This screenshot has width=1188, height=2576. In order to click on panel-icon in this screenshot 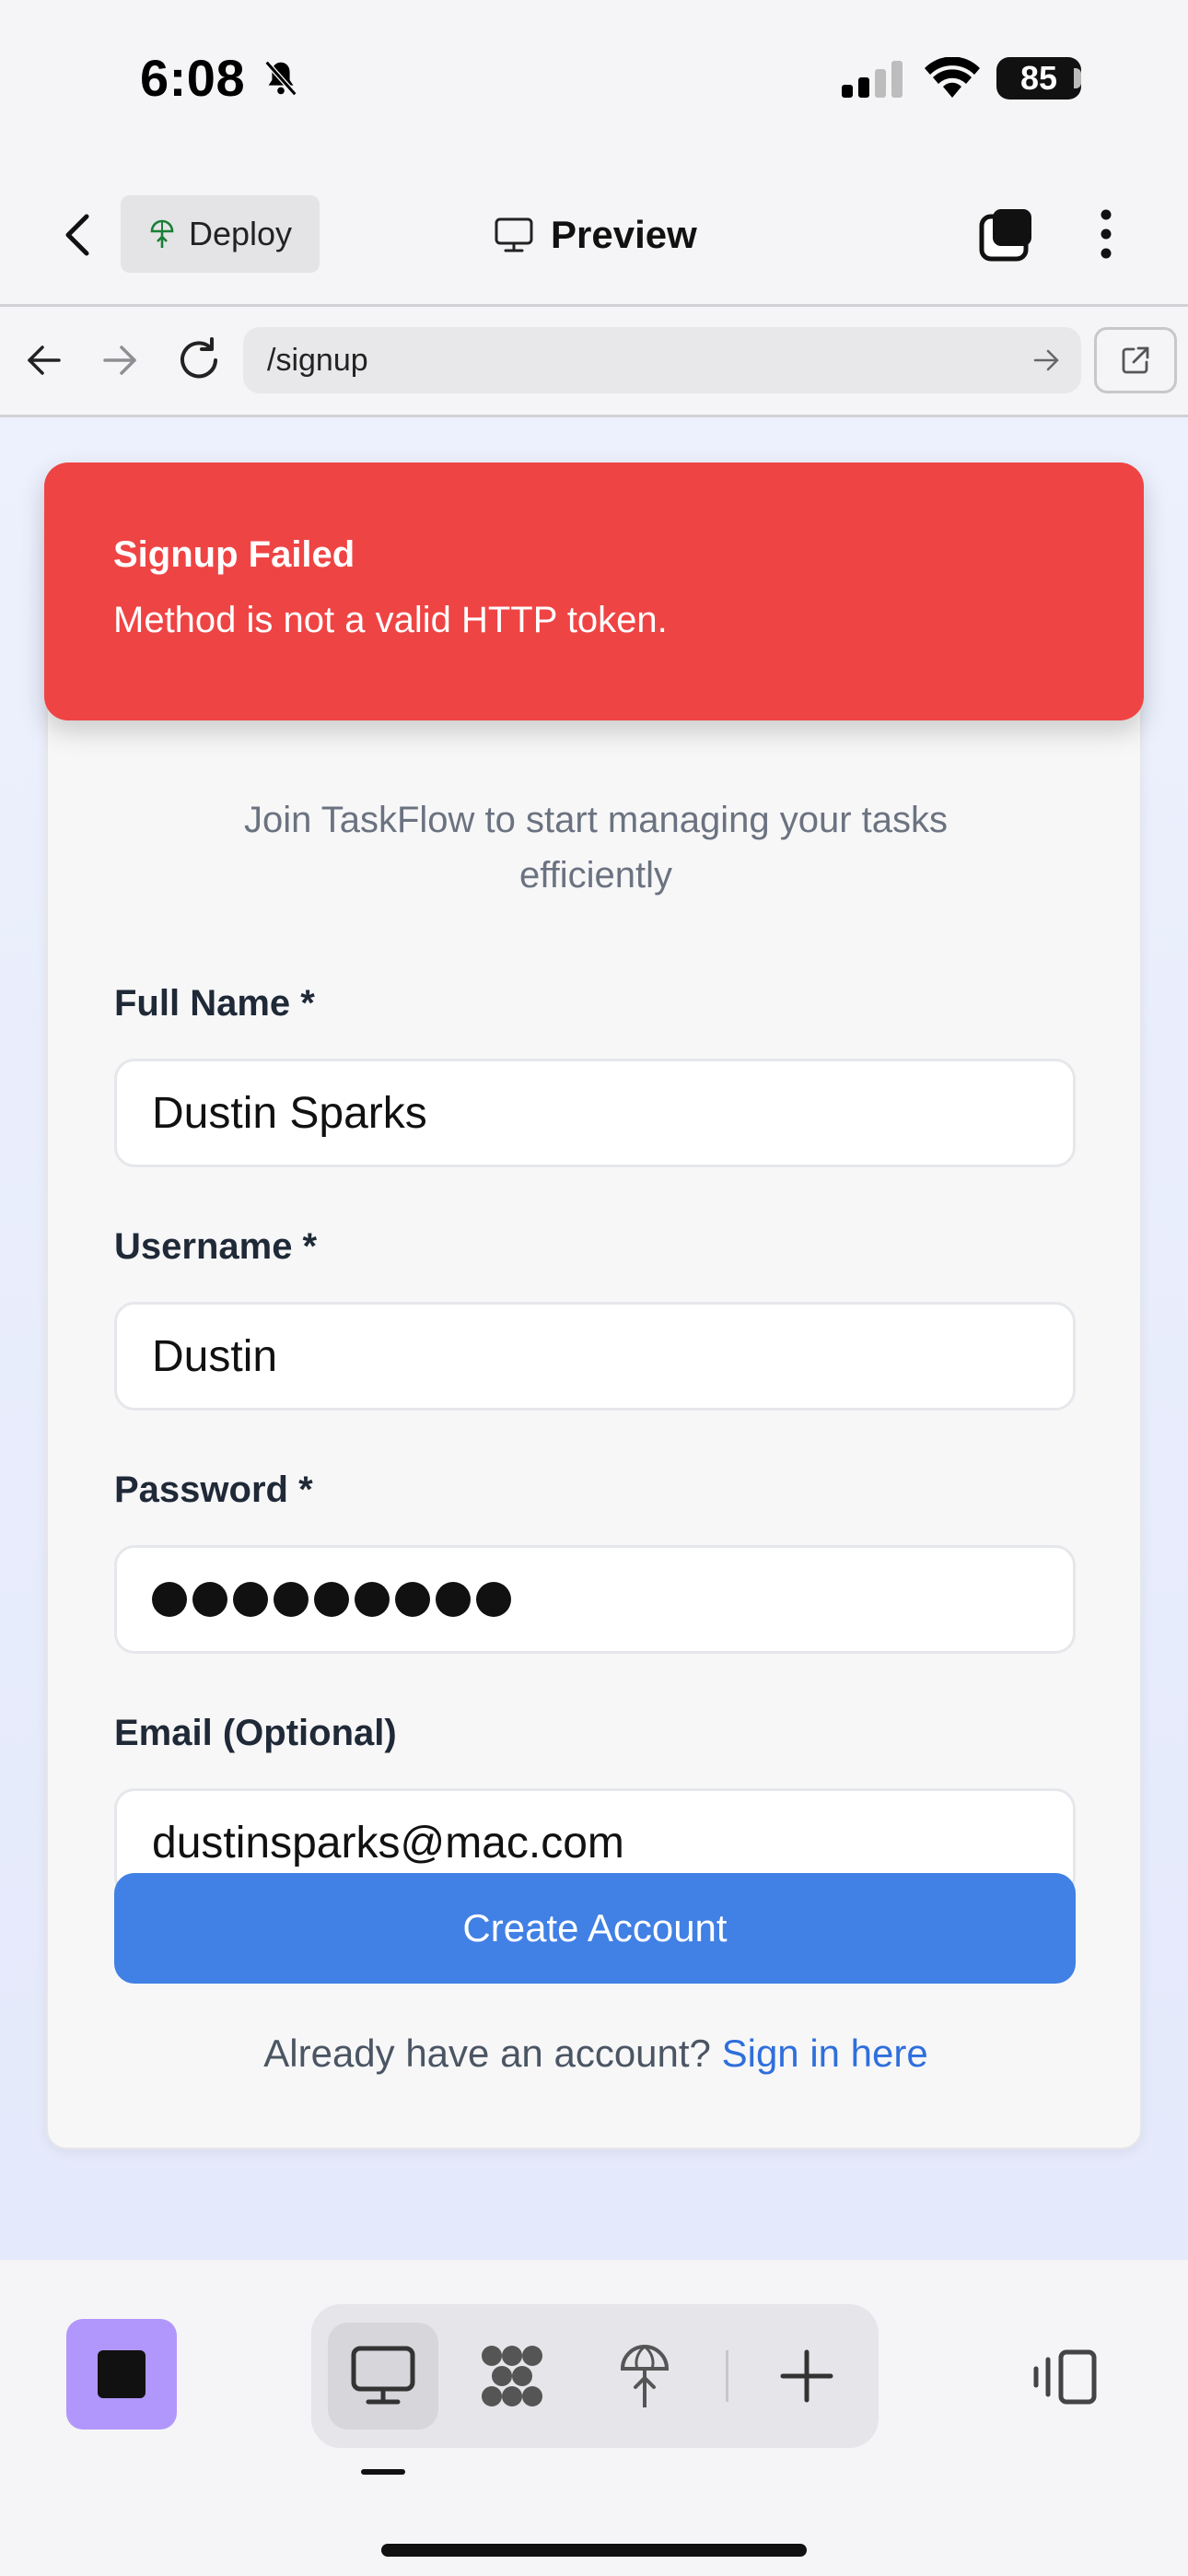, I will do `click(1064, 2377)`.